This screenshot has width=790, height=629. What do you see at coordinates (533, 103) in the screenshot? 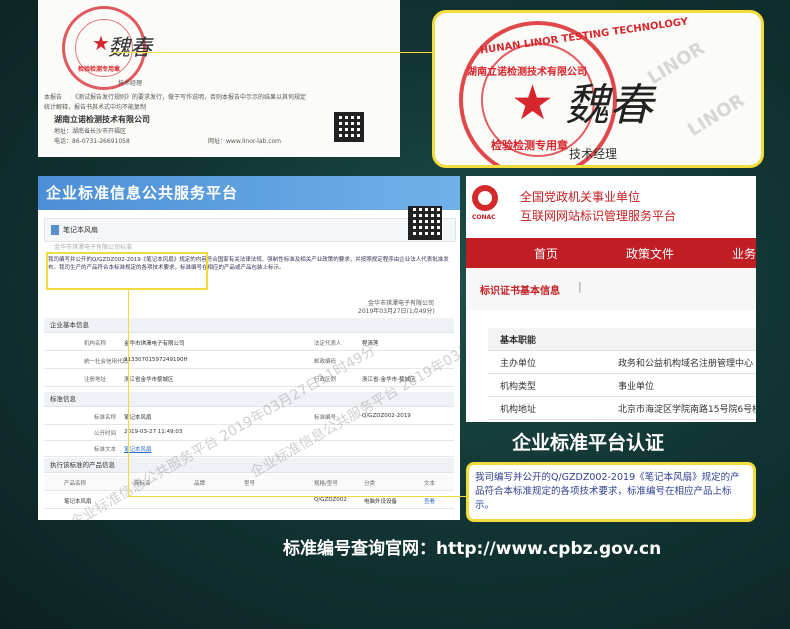
I see `star-icon: ★` at bounding box center [533, 103].